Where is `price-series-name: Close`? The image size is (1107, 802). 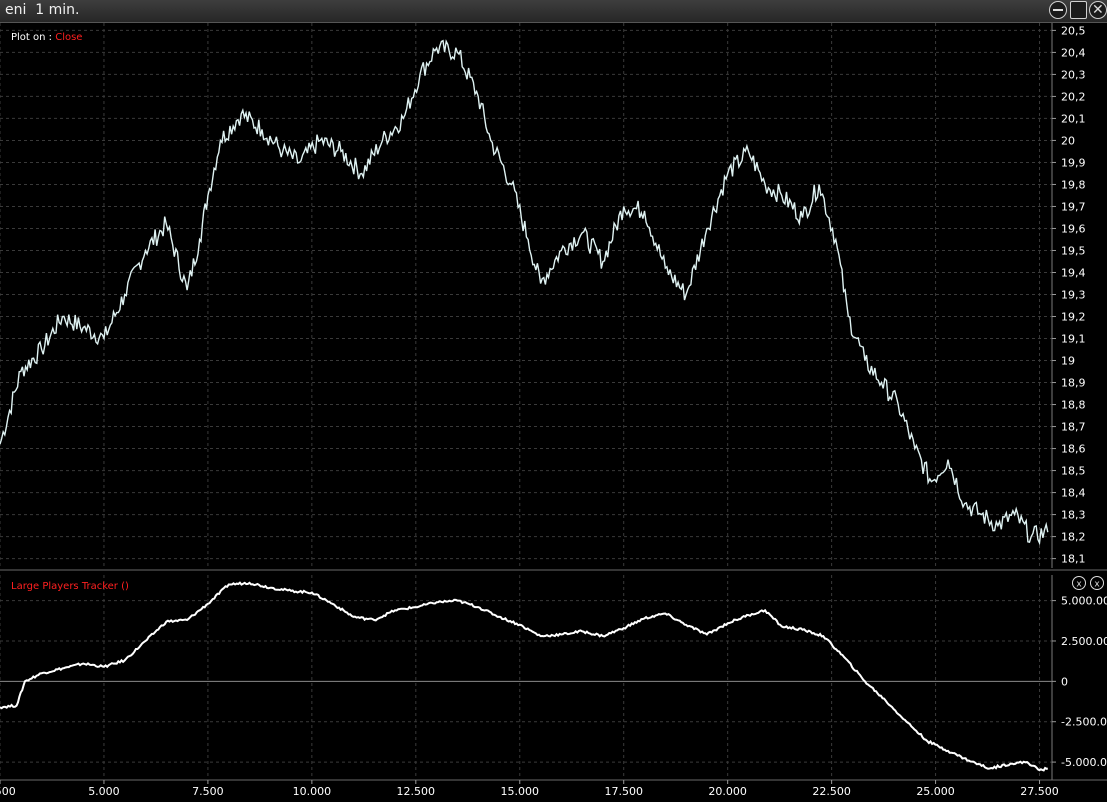 price-series-name: Close is located at coordinates (68, 37).